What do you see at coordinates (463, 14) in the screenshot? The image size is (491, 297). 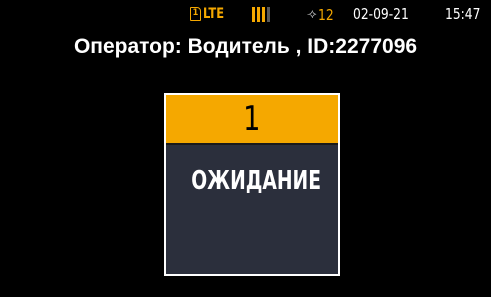 I see `clock-label: 15:47` at bounding box center [463, 14].